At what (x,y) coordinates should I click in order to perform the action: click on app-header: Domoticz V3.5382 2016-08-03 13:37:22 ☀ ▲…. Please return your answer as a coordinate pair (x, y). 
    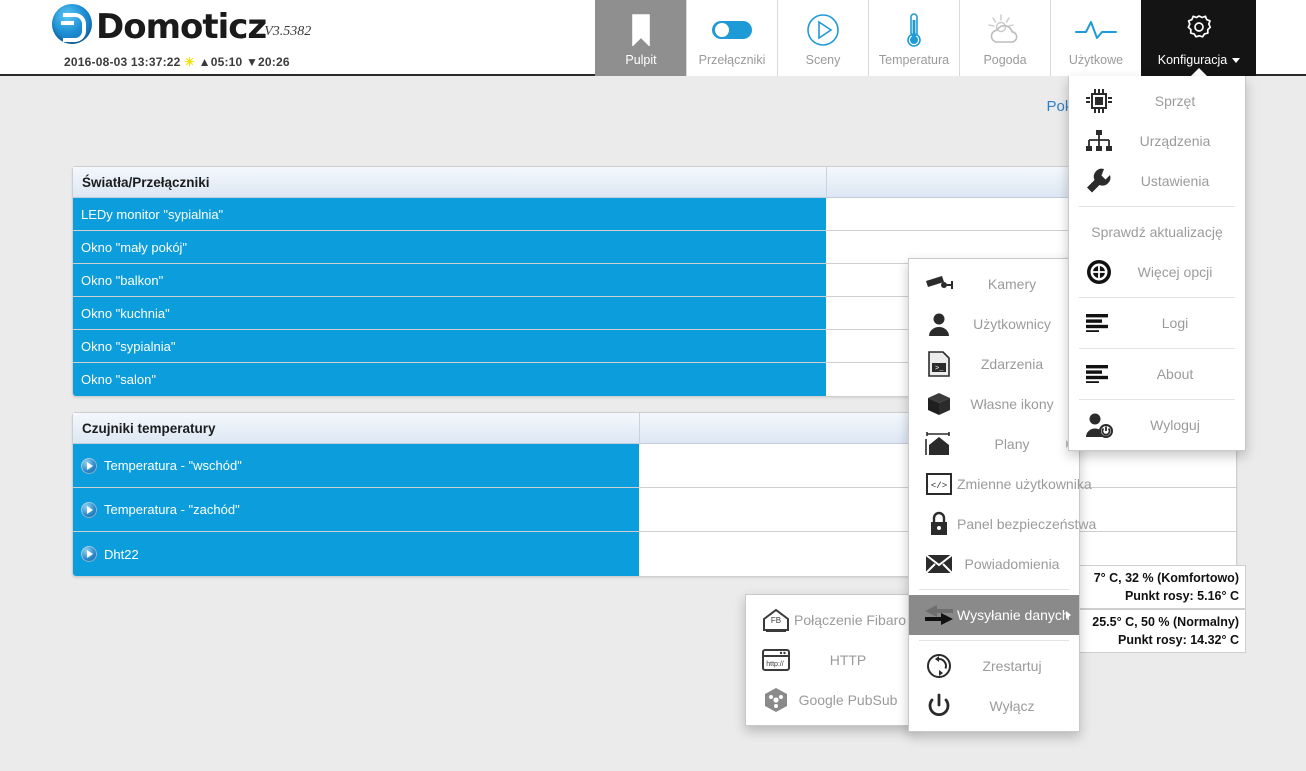
    Looking at the image, I should click on (653, 38).